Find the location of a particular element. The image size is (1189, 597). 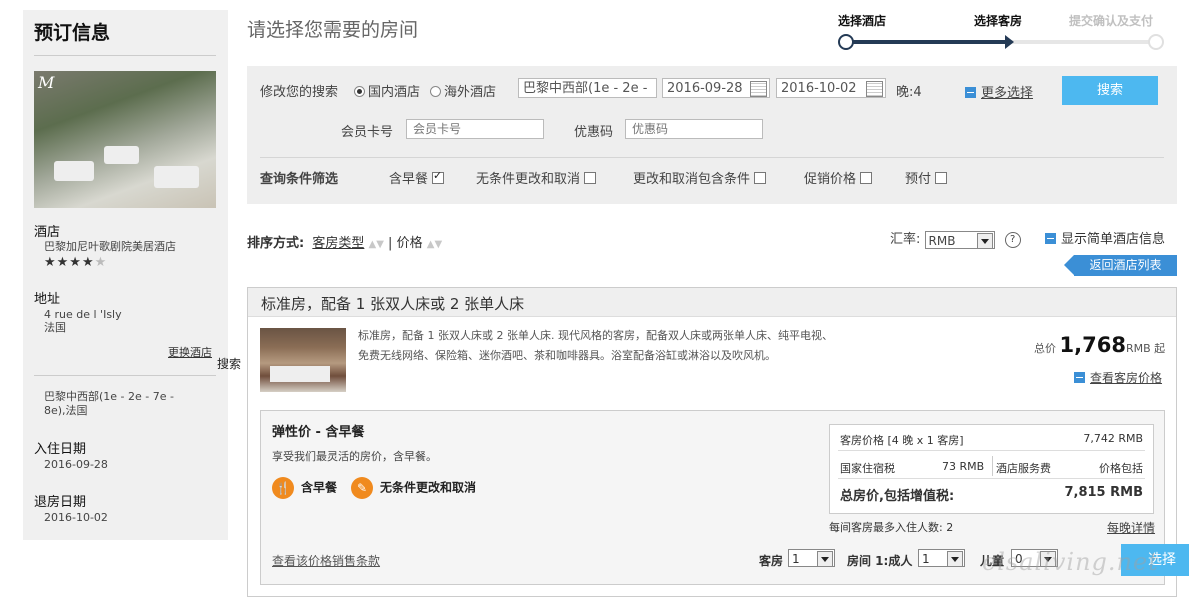

destination-input: 巴黎中西部(1e - 2e - is located at coordinates (587, 88).